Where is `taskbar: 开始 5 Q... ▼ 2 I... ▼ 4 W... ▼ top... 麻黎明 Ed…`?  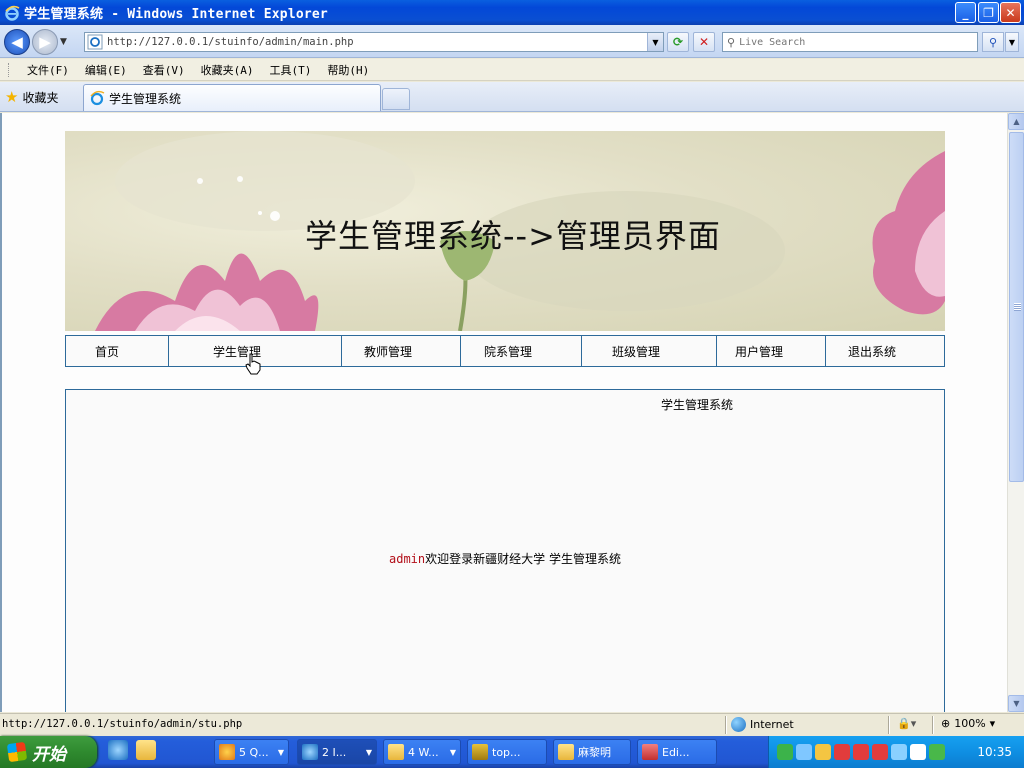
taskbar: 开始 5 Q... ▼ 2 I... ▼ 4 W... ▼ top... 麻黎明 Ed… is located at coordinates (512, 752).